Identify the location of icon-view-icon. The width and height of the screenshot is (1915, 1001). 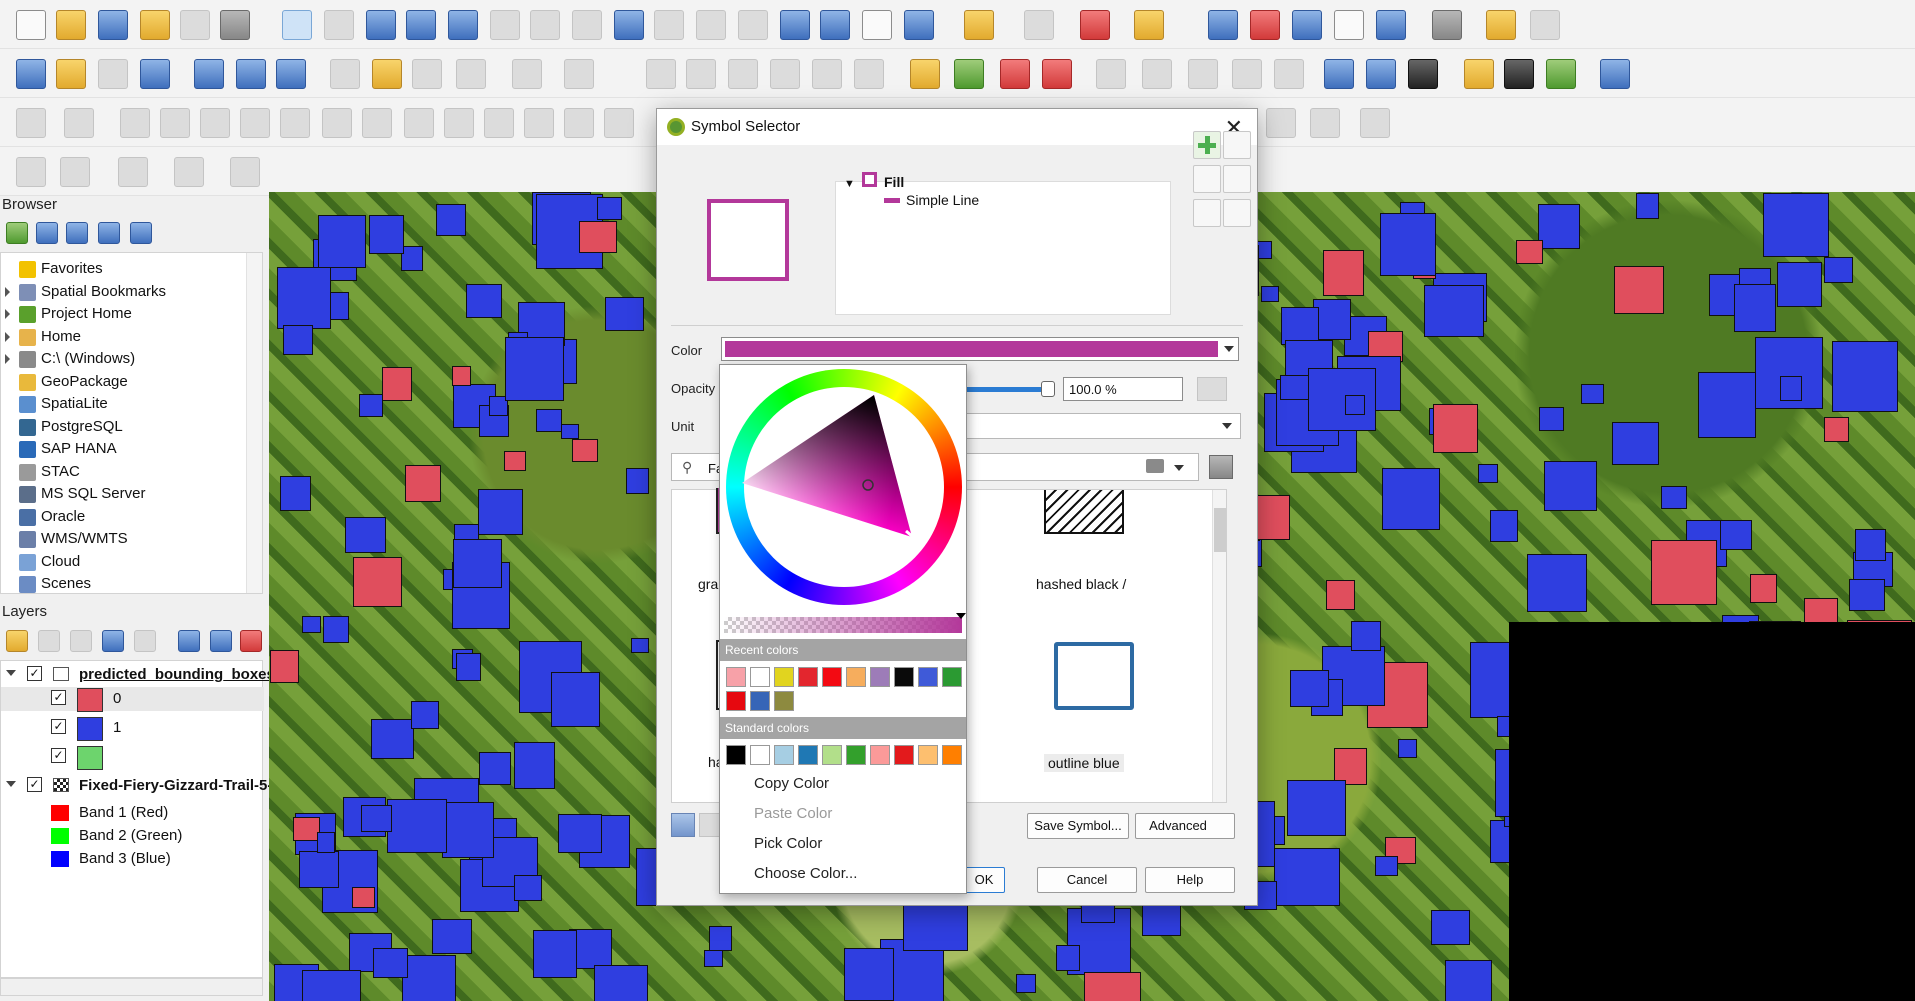
(683, 825).